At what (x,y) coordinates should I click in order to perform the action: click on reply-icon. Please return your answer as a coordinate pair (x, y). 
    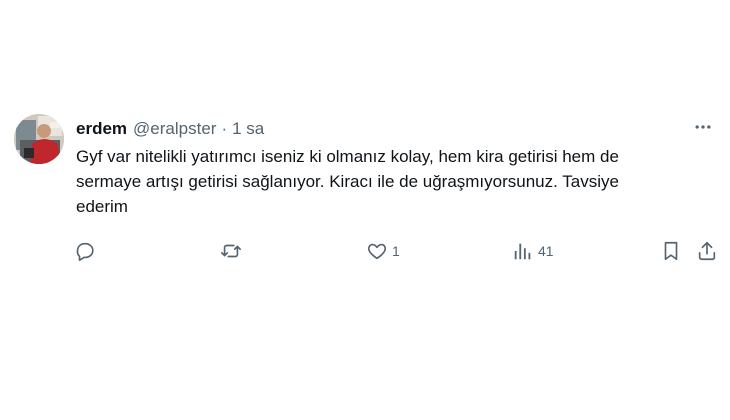
    Looking at the image, I should click on (85, 251).